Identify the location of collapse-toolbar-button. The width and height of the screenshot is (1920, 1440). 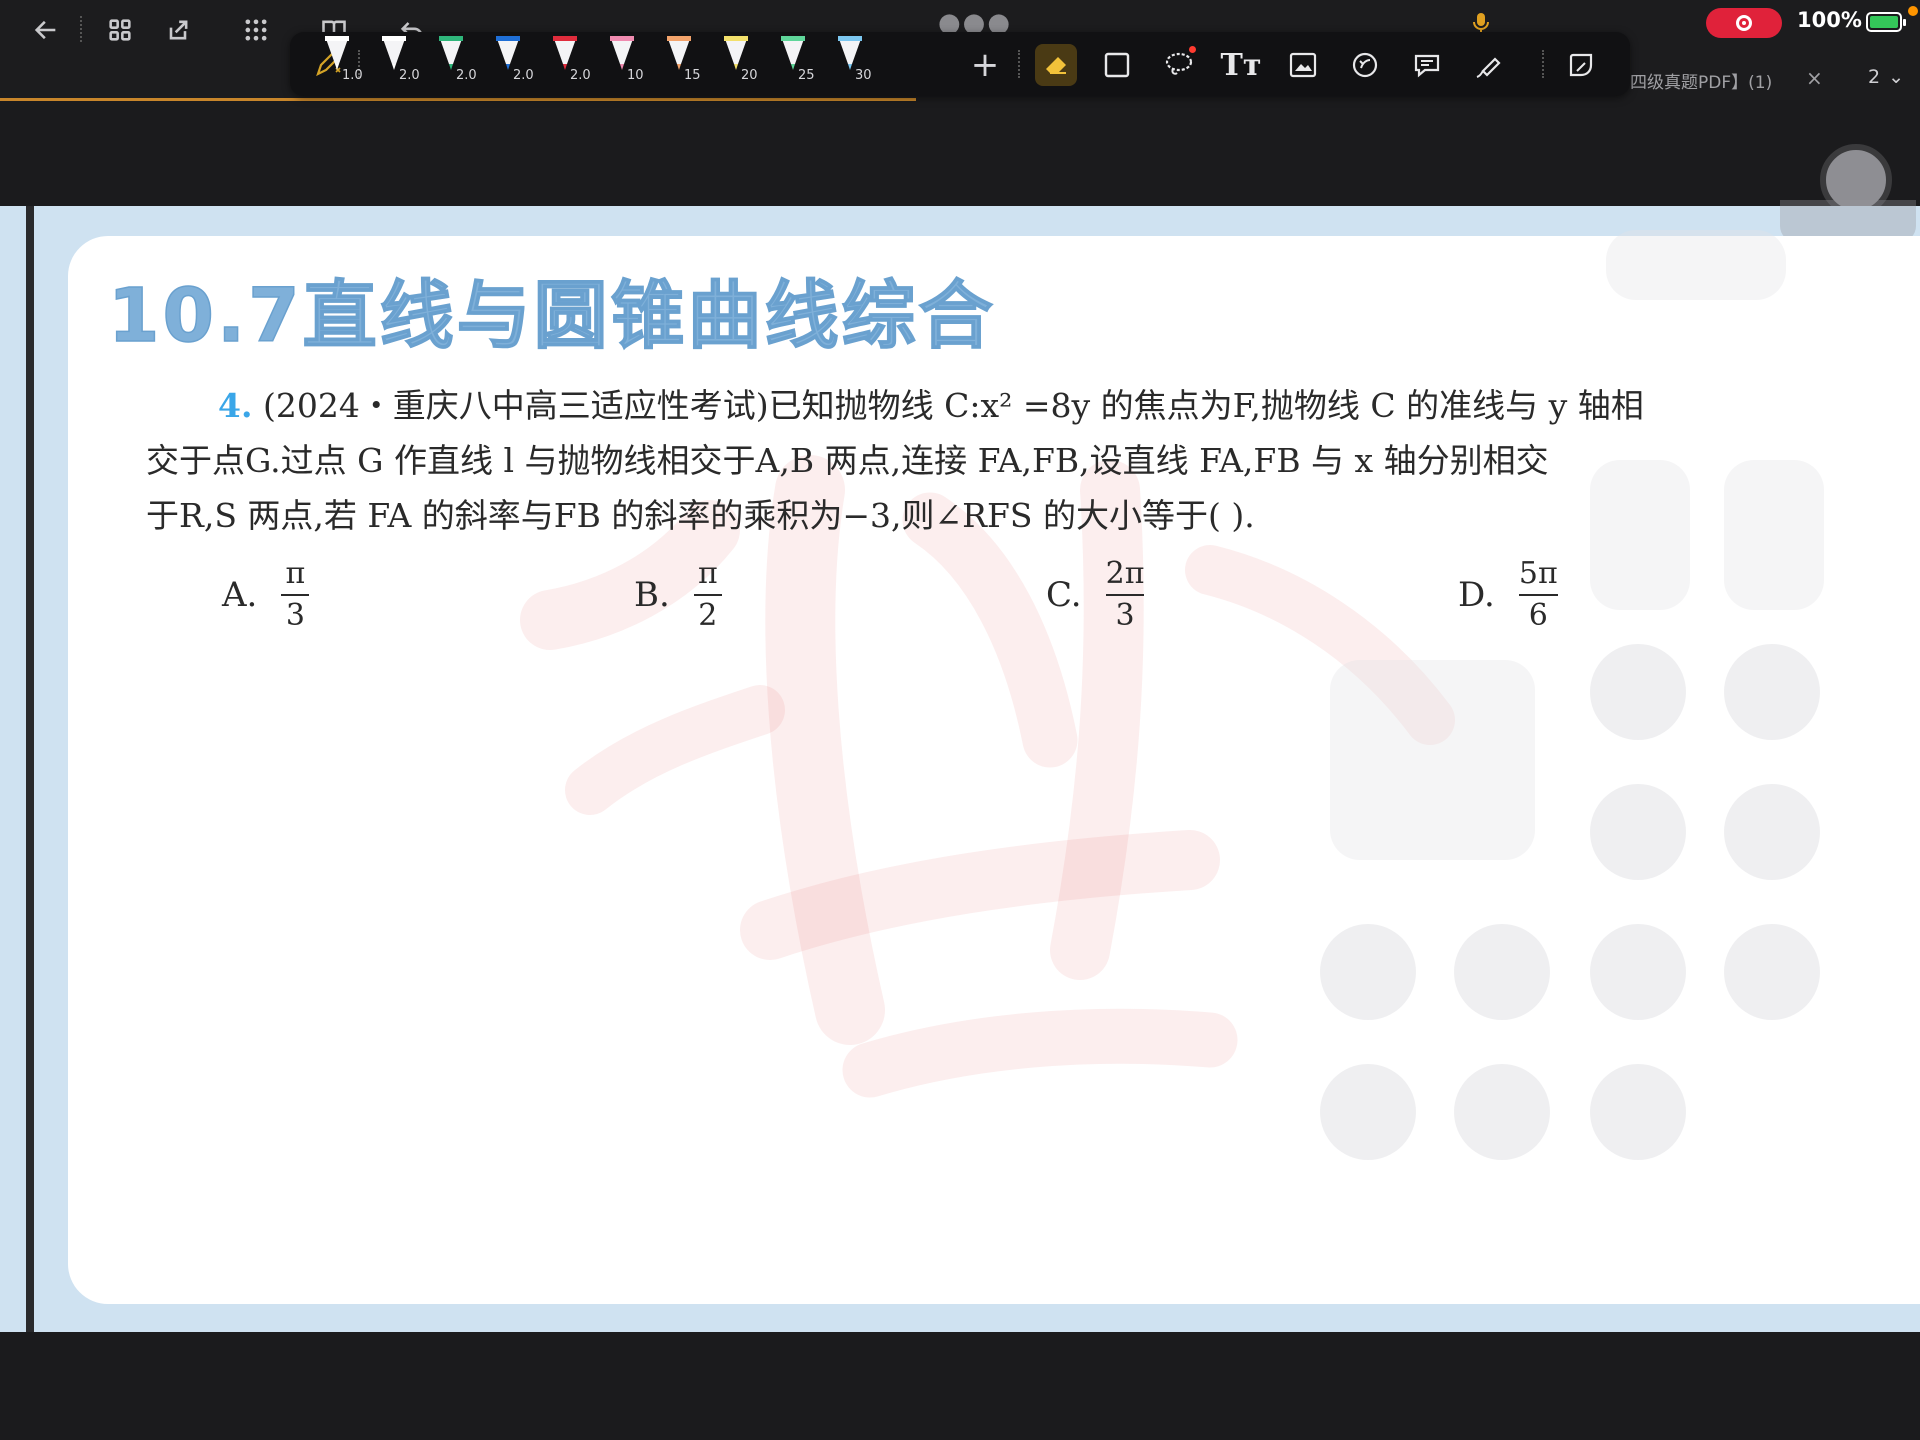
(1581, 65).